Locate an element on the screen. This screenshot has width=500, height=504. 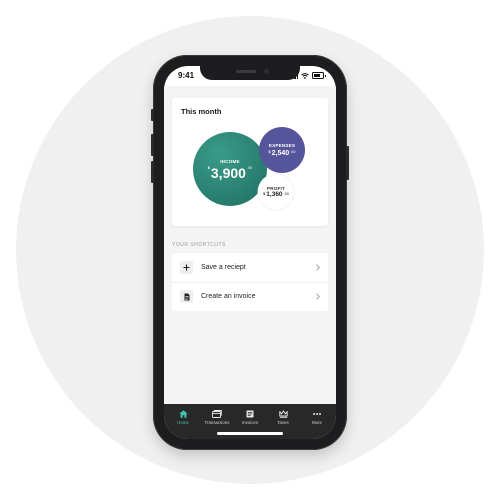
notch is located at coordinates (250, 73).